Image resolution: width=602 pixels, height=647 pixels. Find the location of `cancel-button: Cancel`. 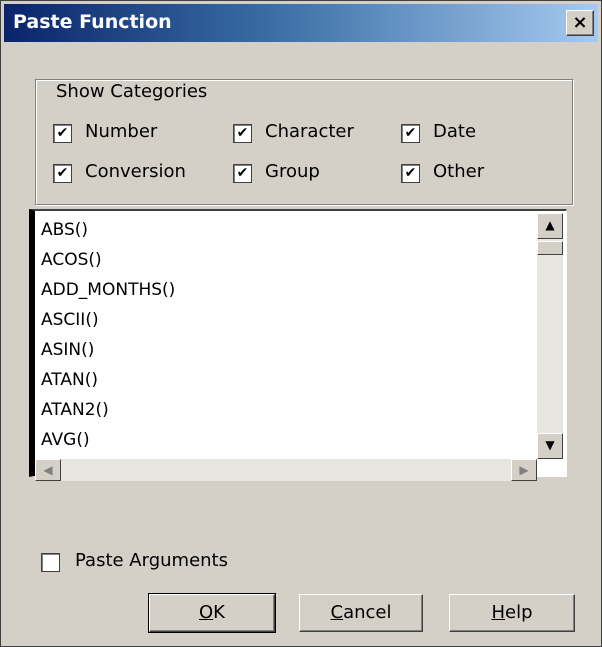

cancel-button: Cancel is located at coordinates (361, 613).